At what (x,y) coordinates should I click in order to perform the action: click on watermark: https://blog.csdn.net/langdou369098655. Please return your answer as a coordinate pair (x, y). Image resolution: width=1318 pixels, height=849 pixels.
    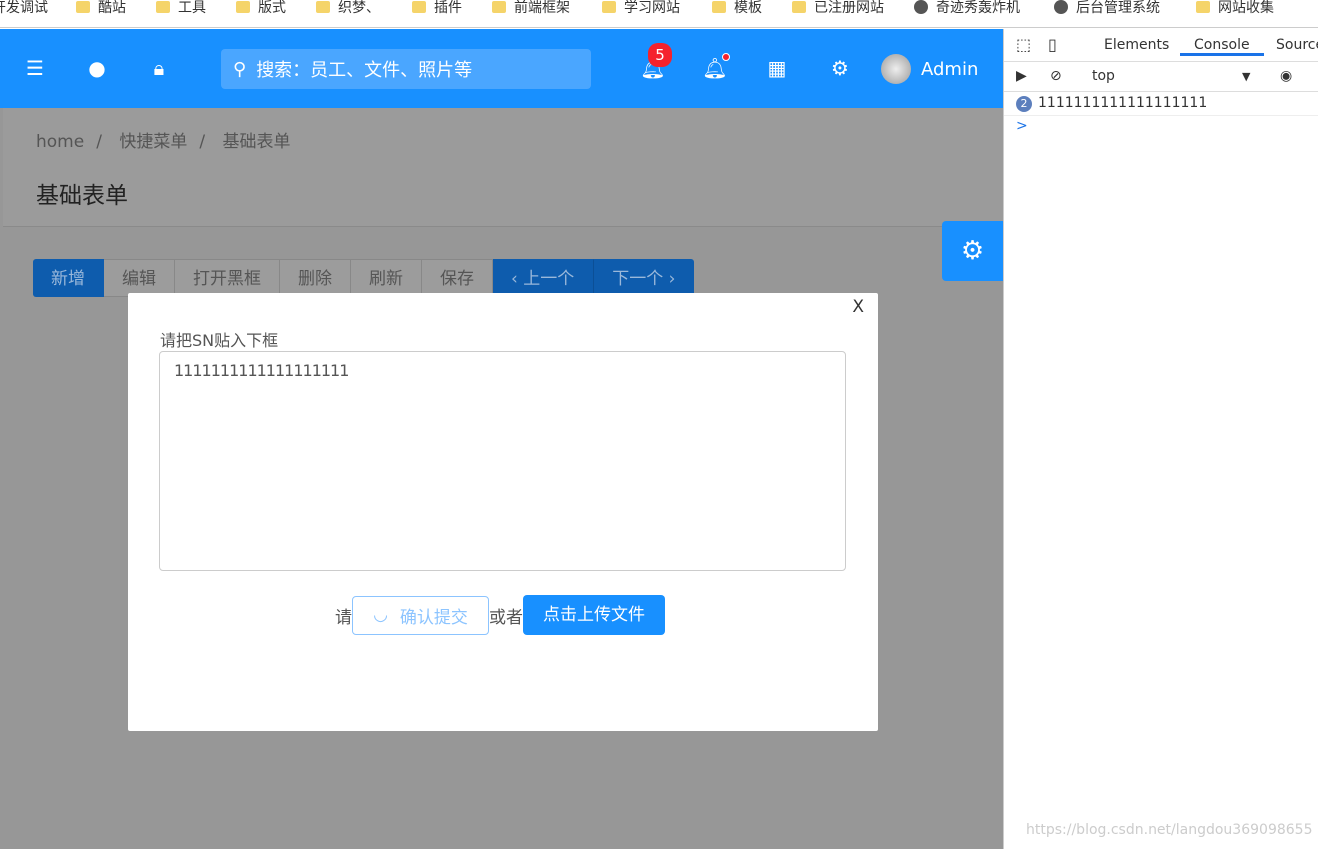
    Looking at the image, I should click on (1169, 830).